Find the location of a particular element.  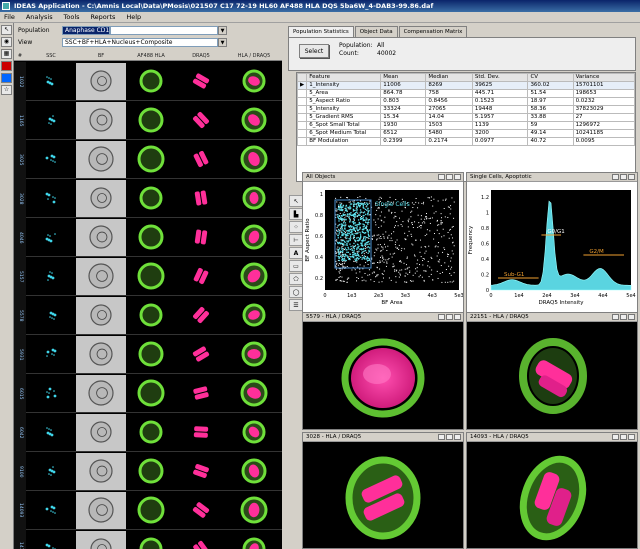

variance-header: Variance is located at coordinates (603, 77).